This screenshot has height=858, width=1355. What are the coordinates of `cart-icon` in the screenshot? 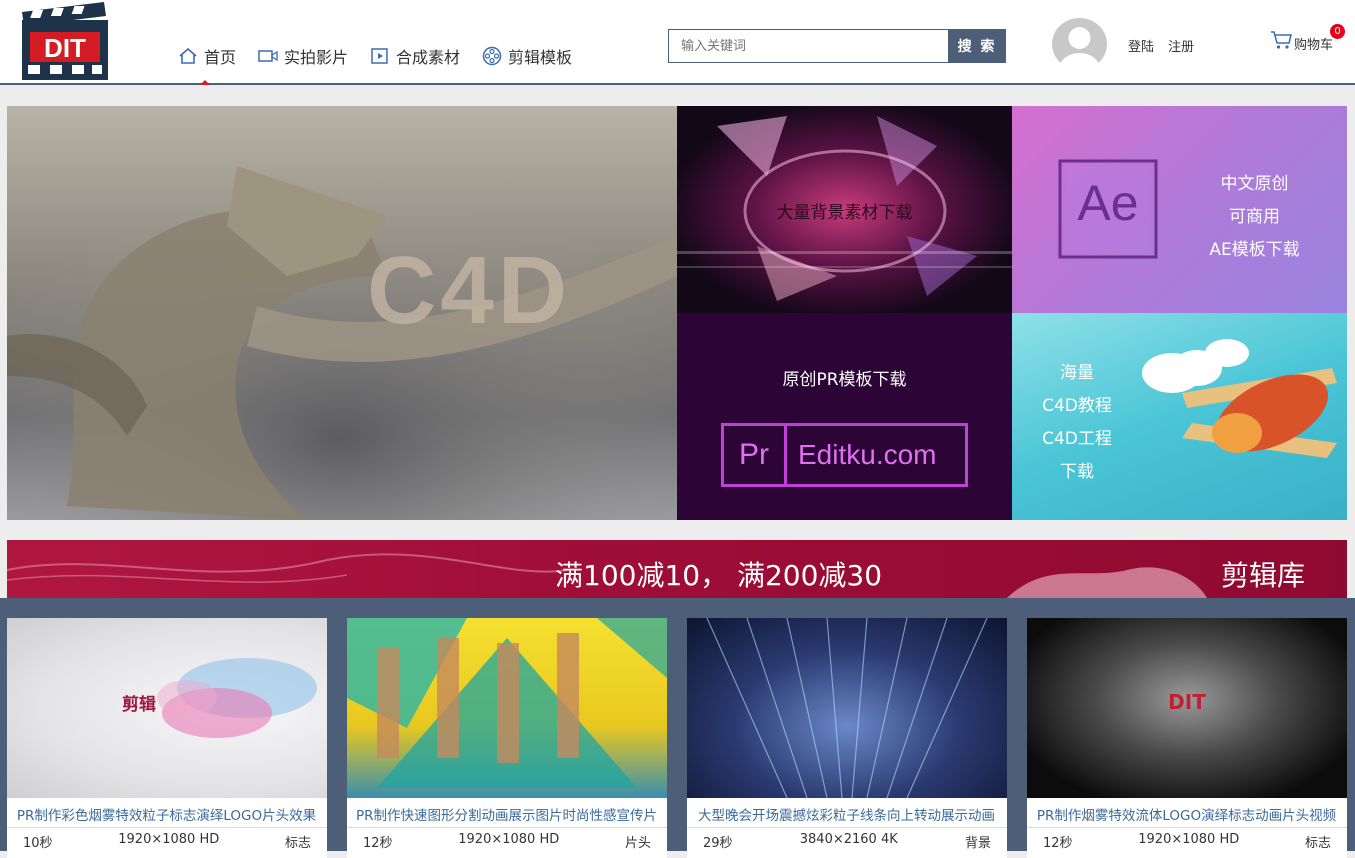 It's located at (1282, 42).